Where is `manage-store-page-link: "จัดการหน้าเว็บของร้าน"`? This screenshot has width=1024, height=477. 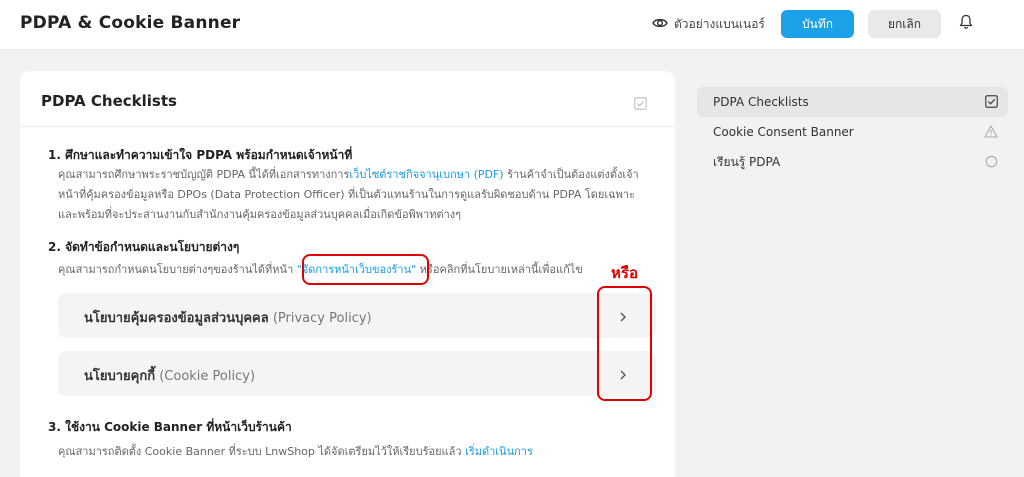 manage-store-page-link: "จัดการหน้าเว็บของร้าน" is located at coordinates (356, 269).